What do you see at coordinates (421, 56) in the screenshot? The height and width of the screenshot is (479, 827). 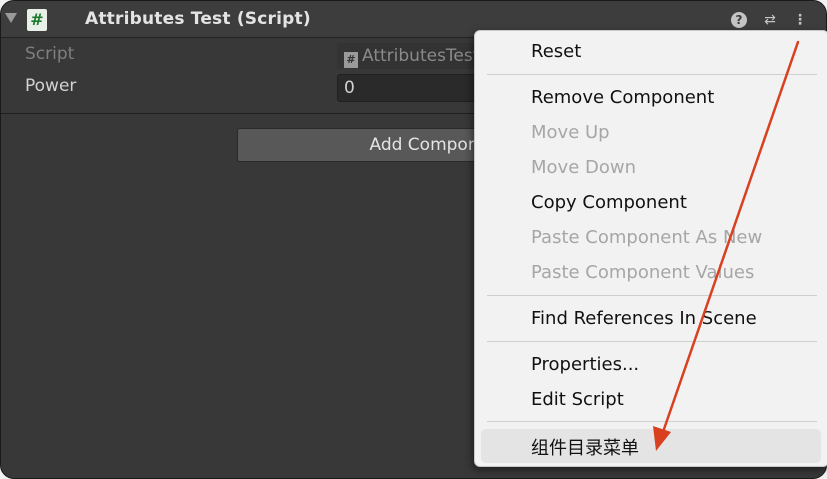 I see `script-field-value: AttributesTest` at bounding box center [421, 56].